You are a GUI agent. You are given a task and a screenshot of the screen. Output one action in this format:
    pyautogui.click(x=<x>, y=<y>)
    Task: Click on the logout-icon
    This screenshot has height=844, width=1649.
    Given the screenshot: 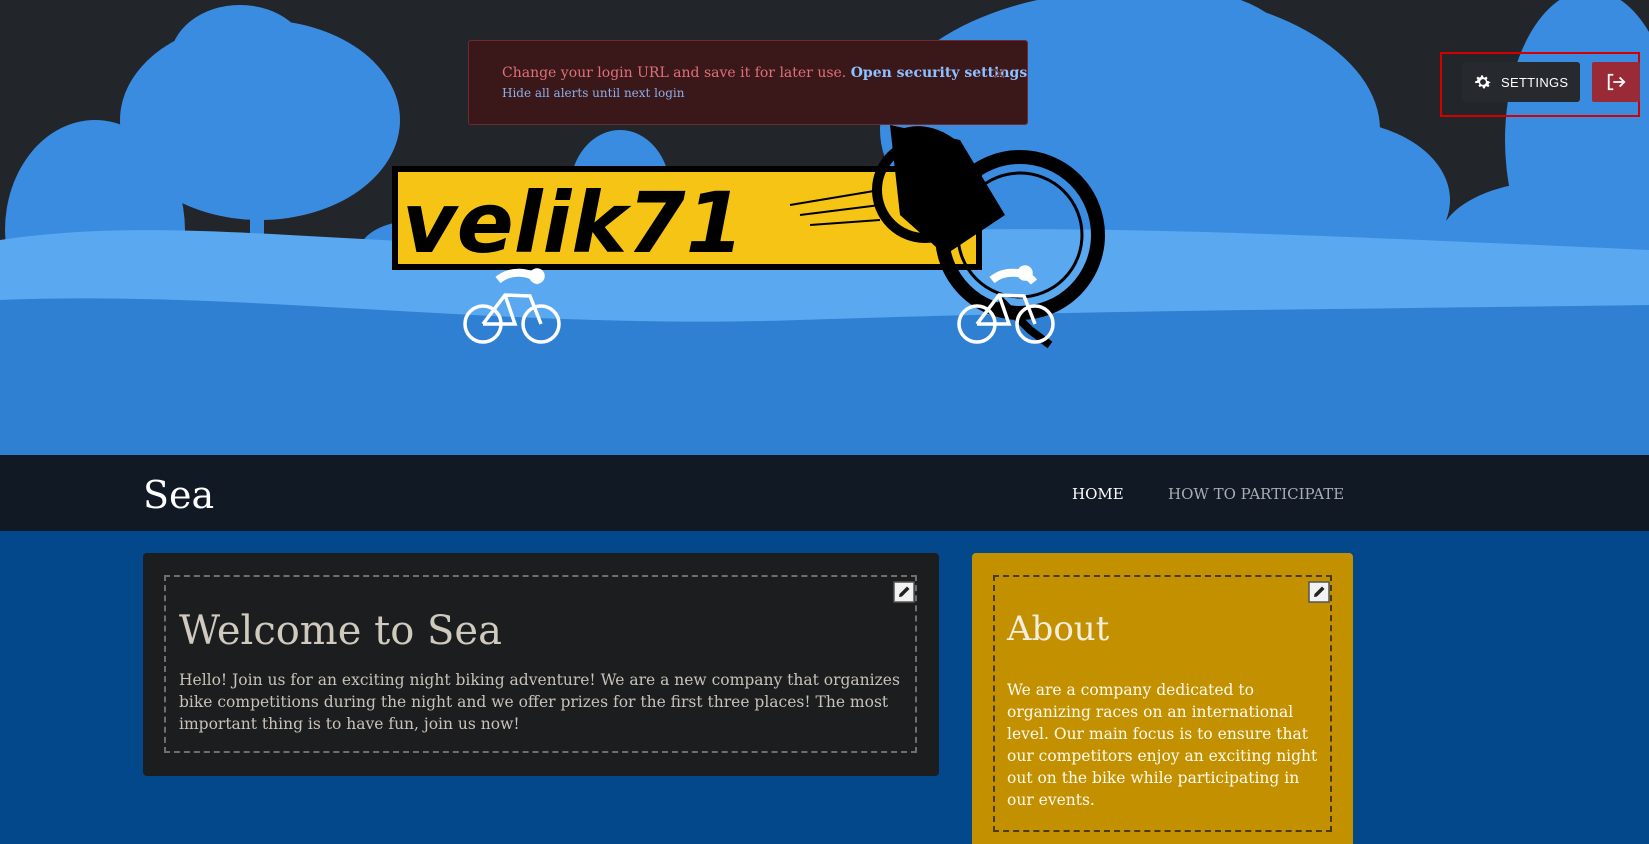 What is the action you would take?
    pyautogui.click(x=1616, y=82)
    